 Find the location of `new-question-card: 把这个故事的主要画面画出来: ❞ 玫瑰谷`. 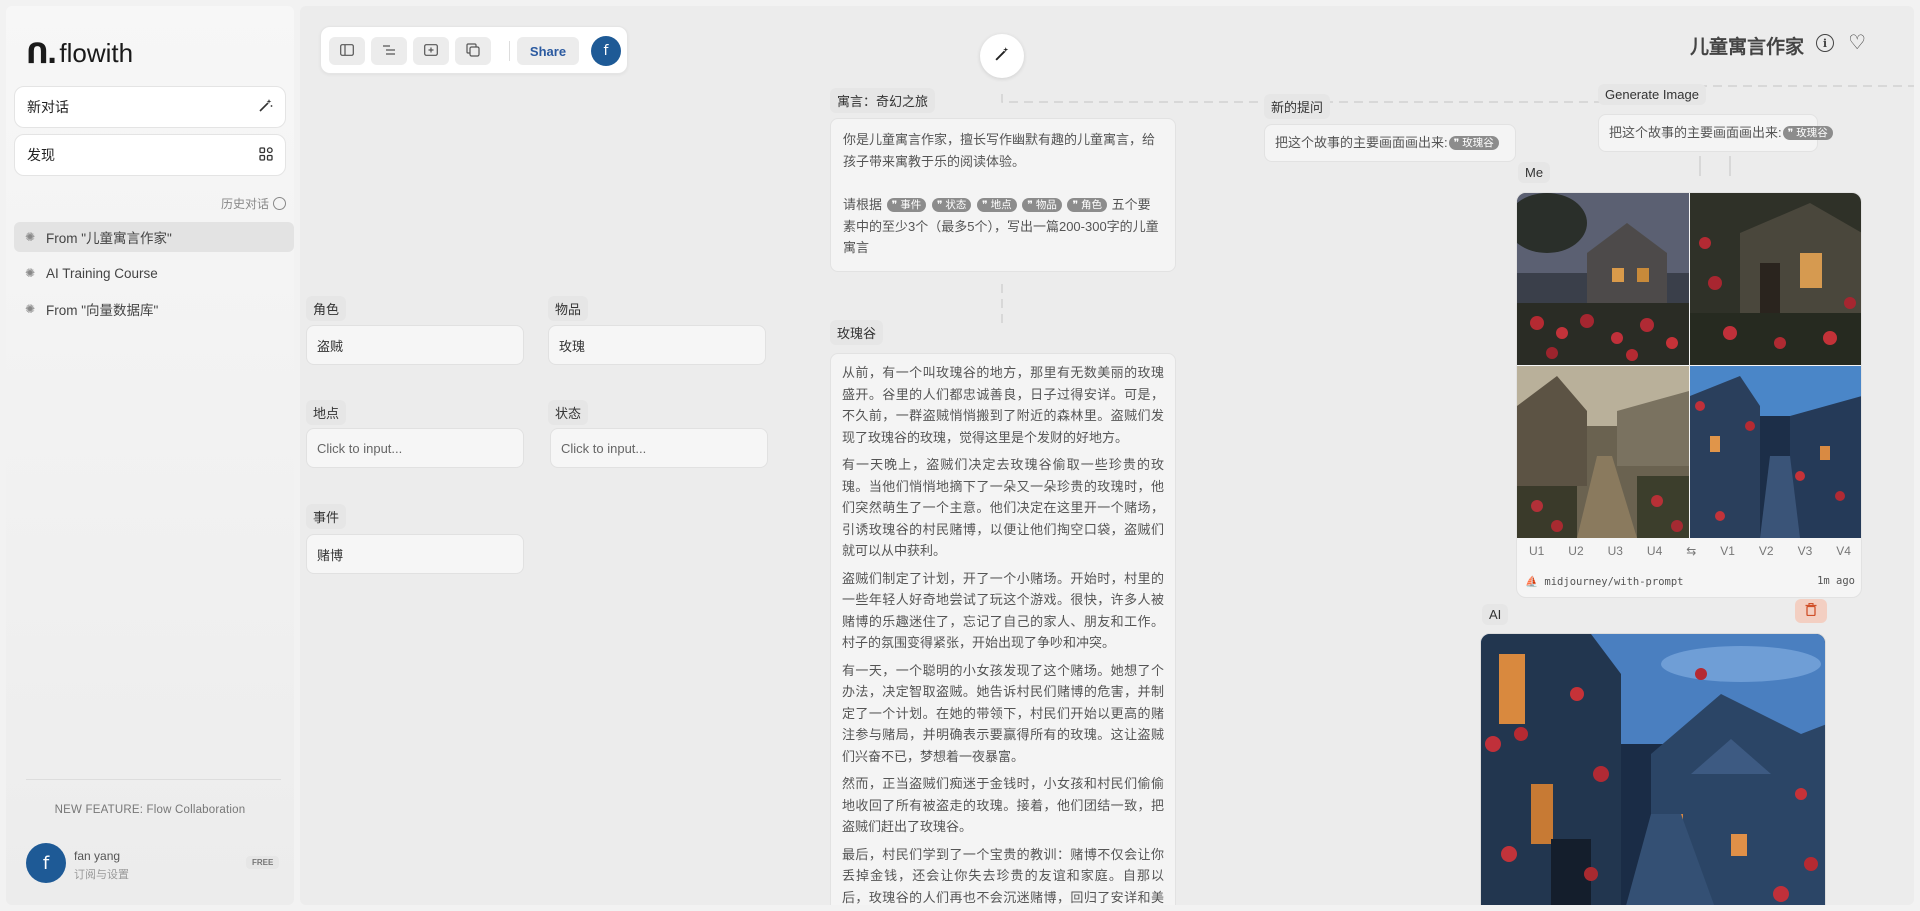

new-question-card: 把这个故事的主要画面画出来: ❞ 玫瑰谷 is located at coordinates (1390, 143).